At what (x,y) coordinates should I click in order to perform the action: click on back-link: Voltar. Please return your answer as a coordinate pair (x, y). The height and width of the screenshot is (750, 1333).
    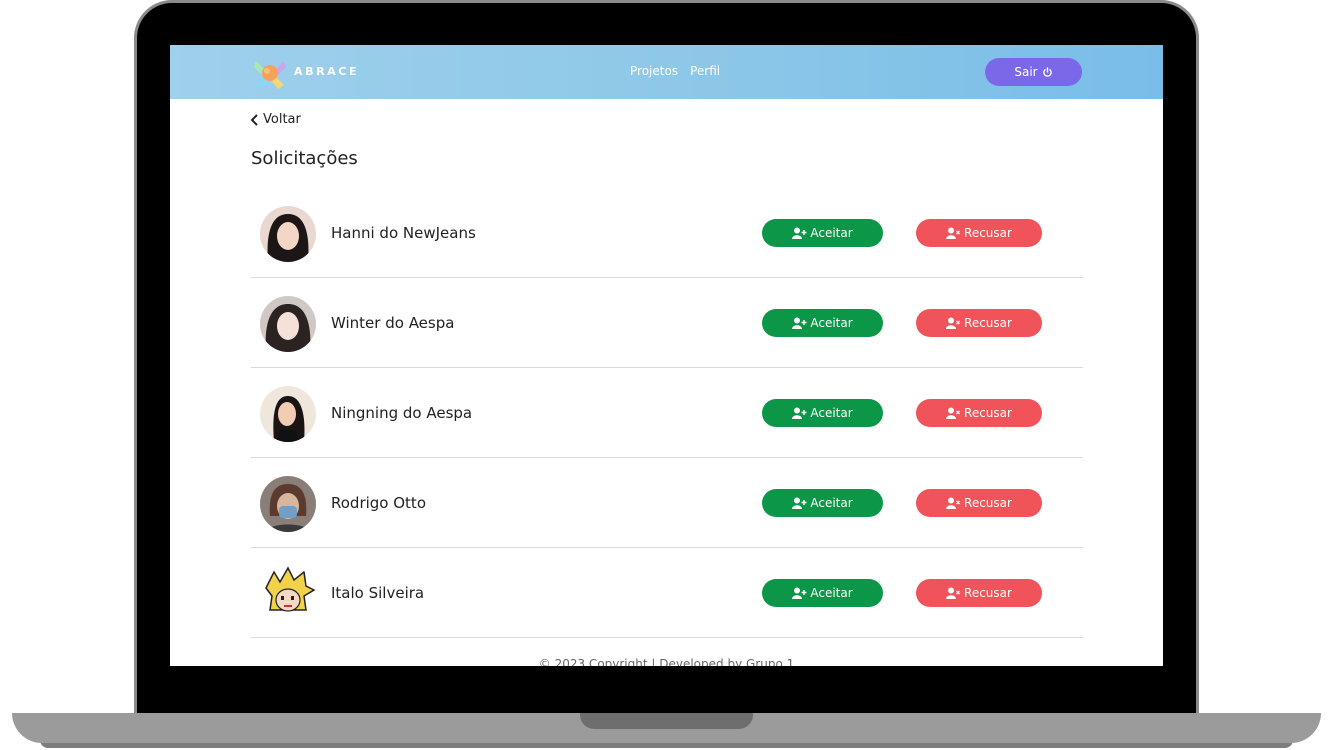
    Looking at the image, I should click on (275, 119).